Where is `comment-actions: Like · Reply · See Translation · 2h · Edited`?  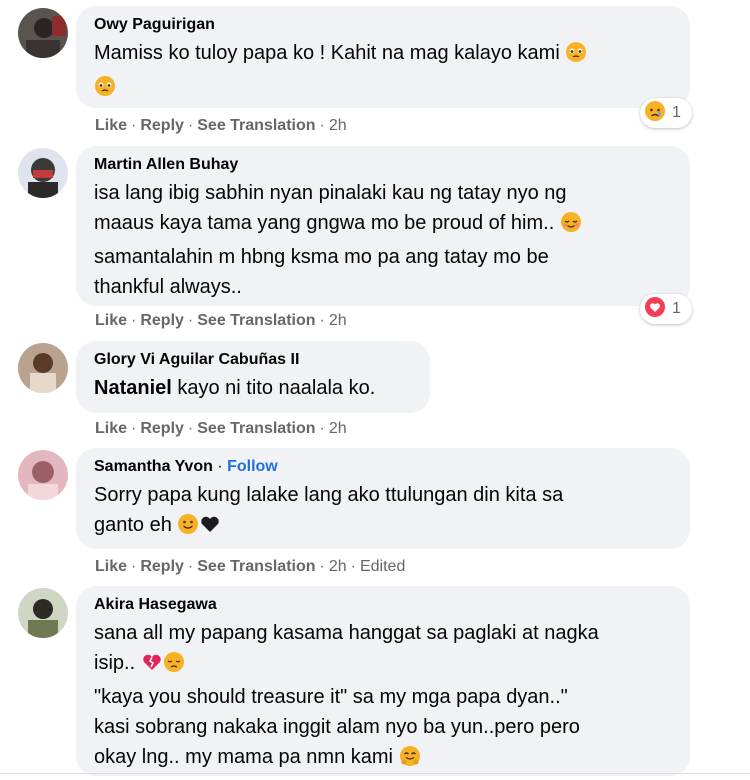
comment-actions: Like · Reply · See Translation · 2h · Edited is located at coordinates (250, 566).